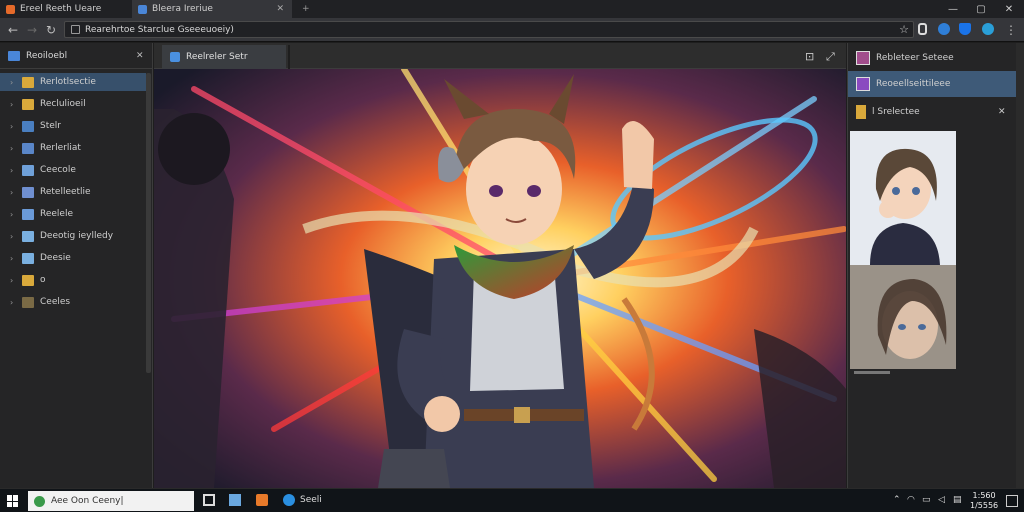 The width and height of the screenshot is (1024, 512). What do you see at coordinates (58, 170) in the screenshot?
I see `tree-item-label: Ceecole` at bounding box center [58, 170].